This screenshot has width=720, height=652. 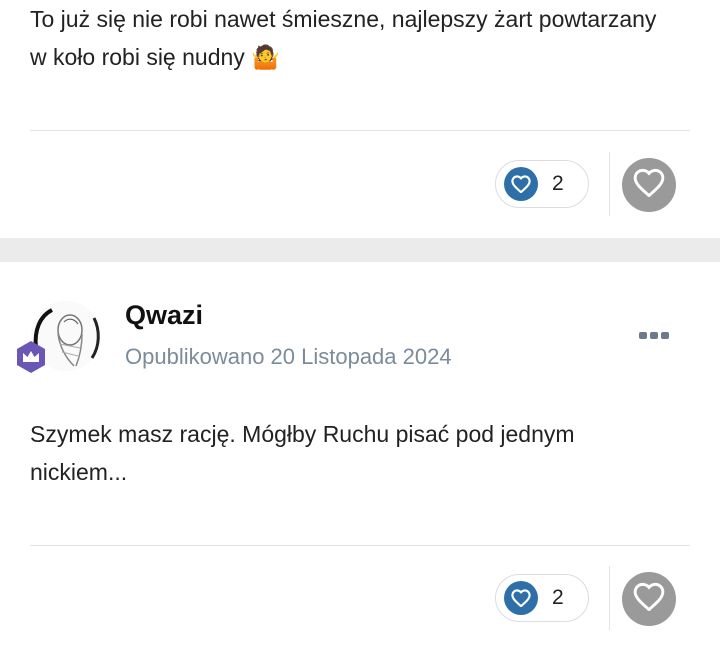 What do you see at coordinates (31, 357) in the screenshot?
I see `crown-icon` at bounding box center [31, 357].